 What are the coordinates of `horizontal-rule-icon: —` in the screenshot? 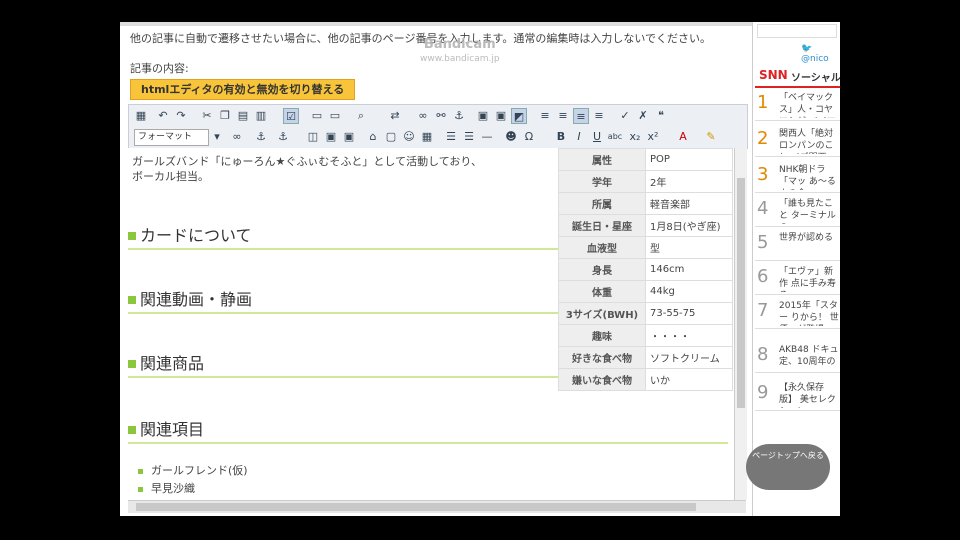 It's located at (487, 137).